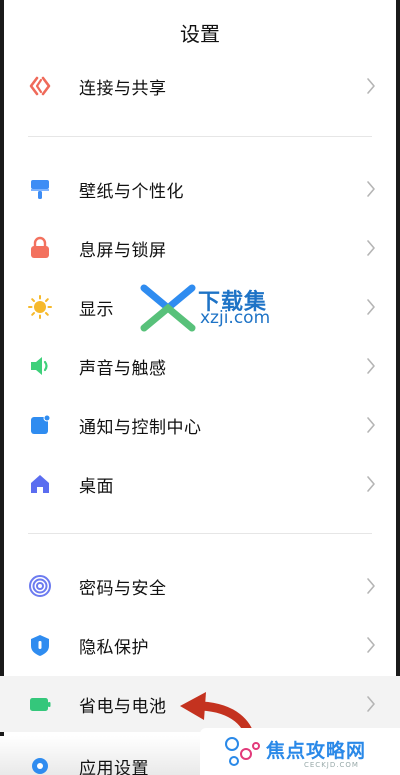  Describe the element at coordinates (316, 751) in the screenshot. I see `badge-title: 焦点攻略网` at that location.